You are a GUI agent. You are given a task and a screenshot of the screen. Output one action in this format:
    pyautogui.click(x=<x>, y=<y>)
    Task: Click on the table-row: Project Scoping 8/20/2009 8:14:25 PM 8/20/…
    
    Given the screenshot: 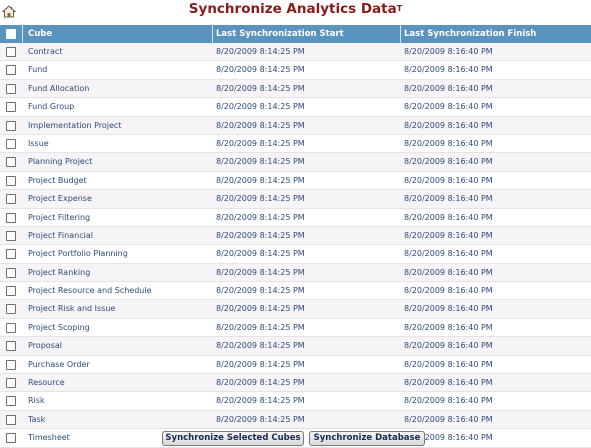 What is the action you would take?
    pyautogui.click(x=295, y=328)
    